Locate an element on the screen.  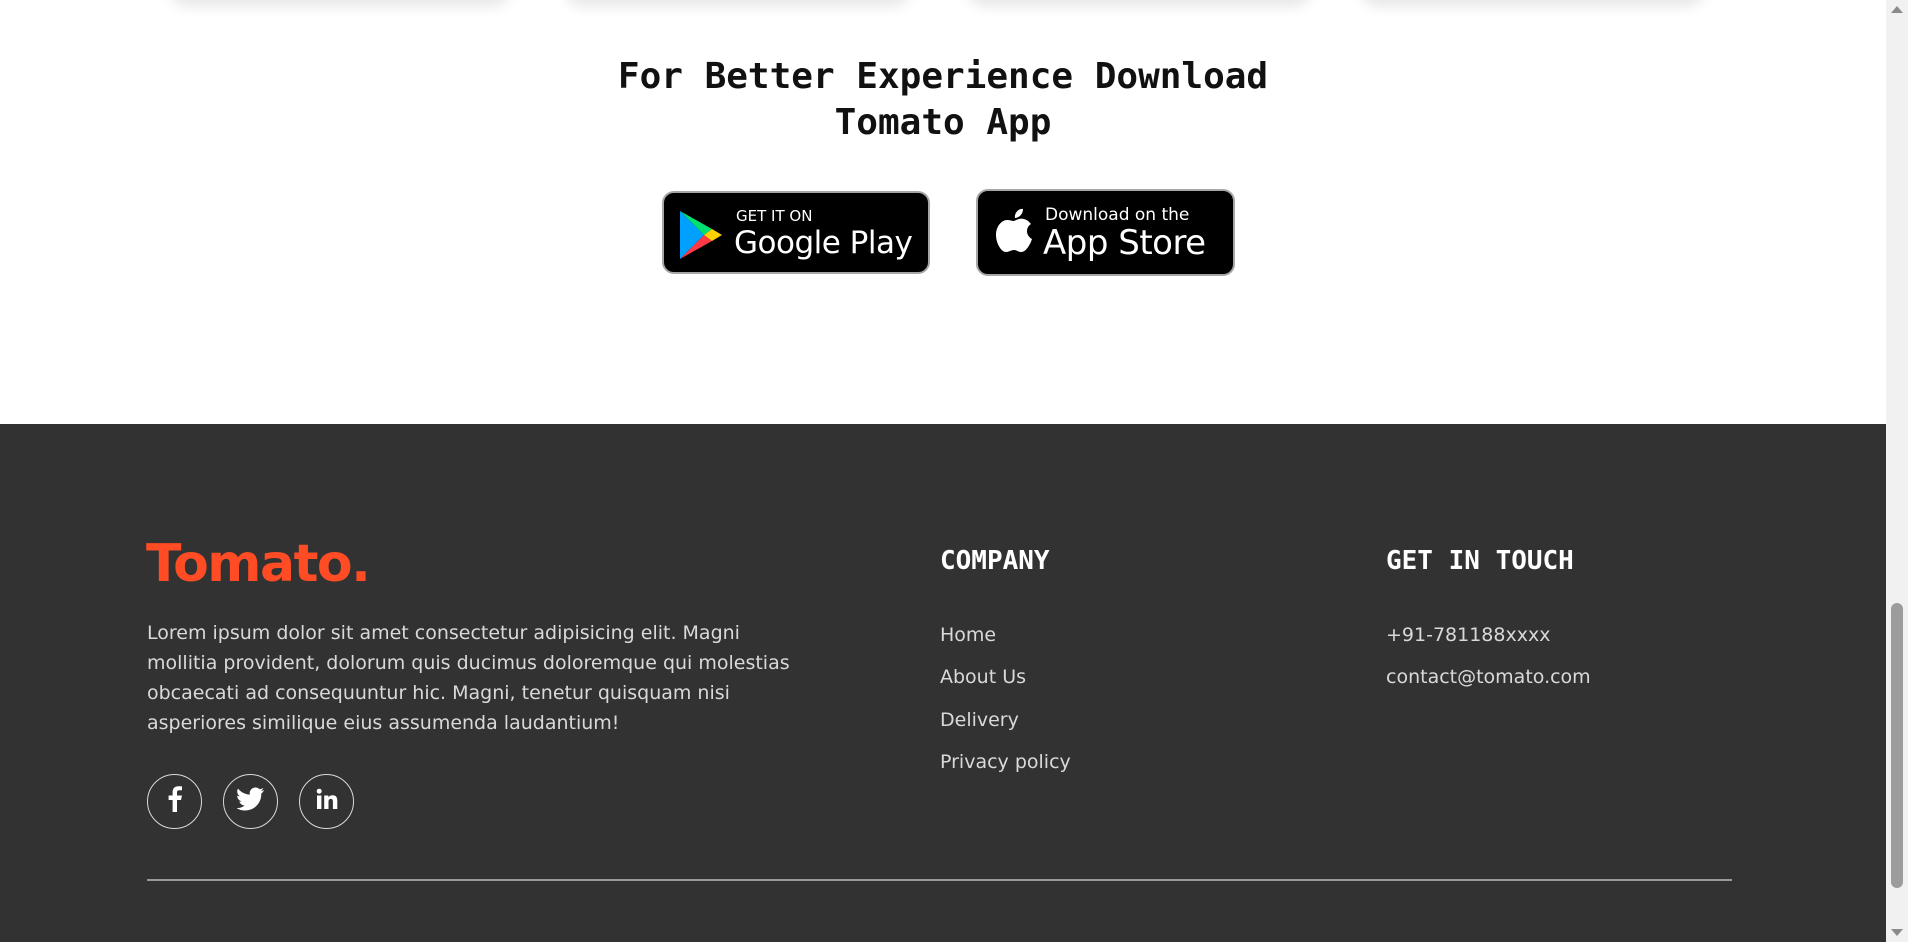
footer-logo: Tomato. is located at coordinates (258, 564).